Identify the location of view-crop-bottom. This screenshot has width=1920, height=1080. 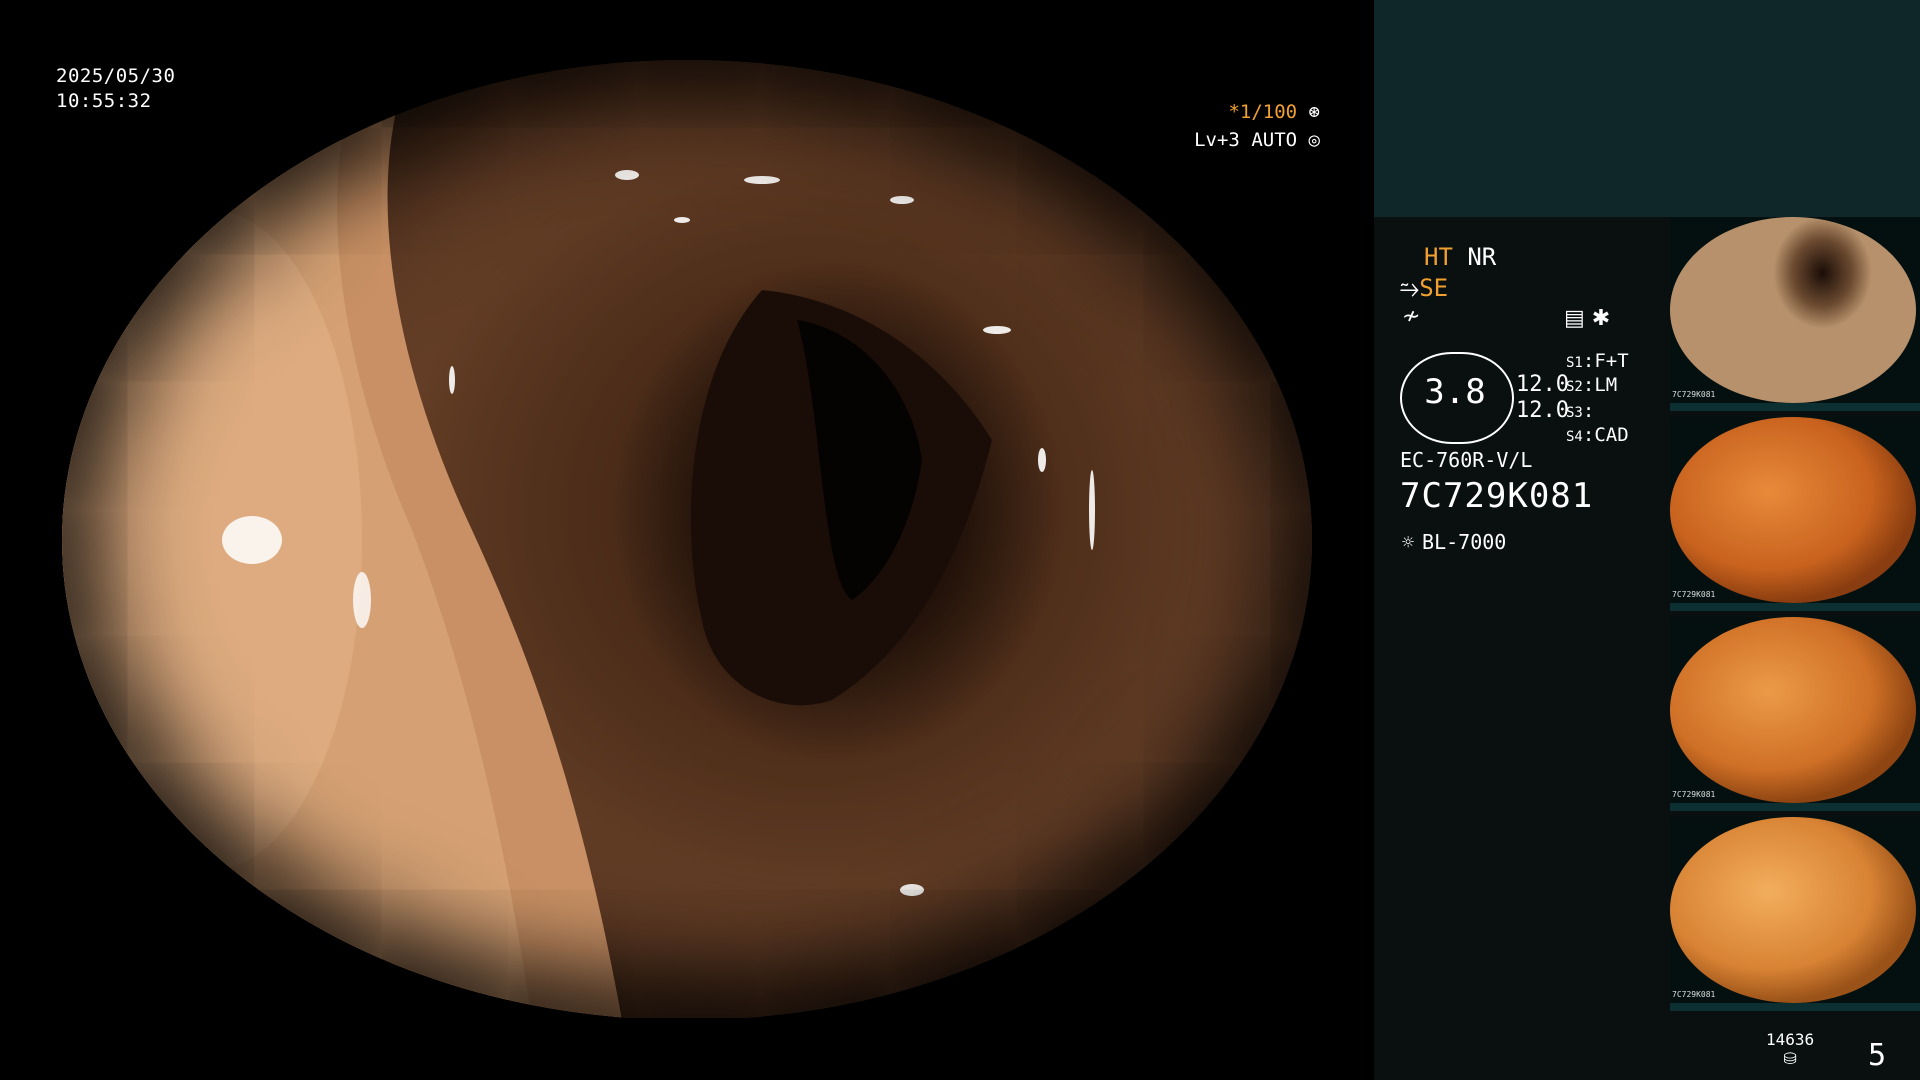
(685, 1049).